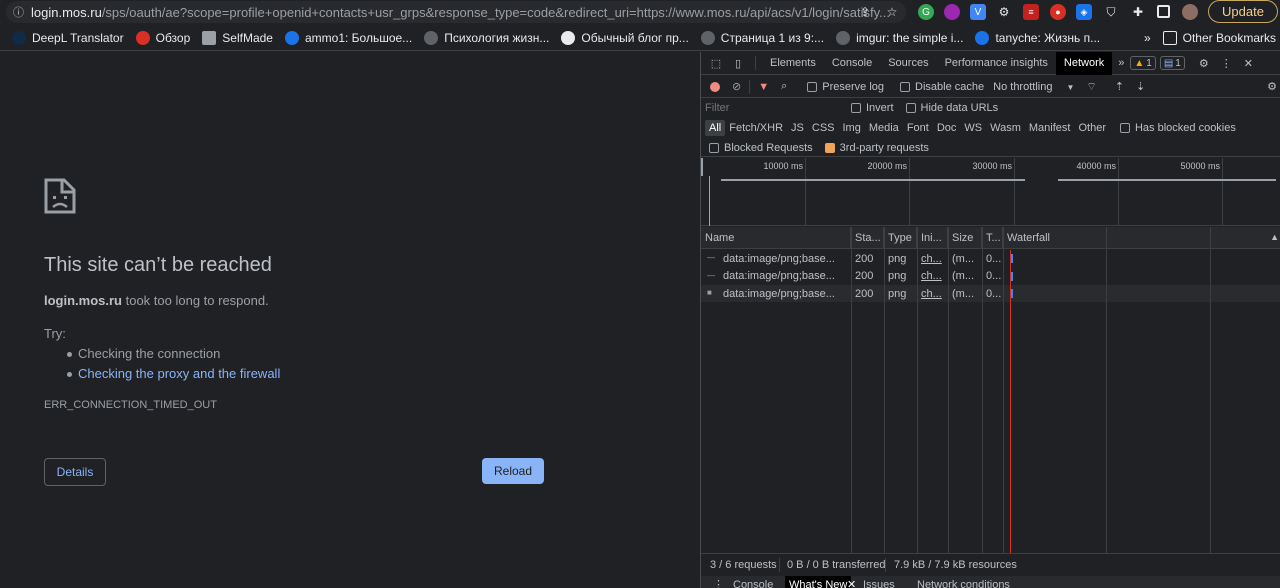 Image resolution: width=1280 pixels, height=588 pixels. Describe the element at coordinates (1091, 87) in the screenshot. I see `network-conditions-icon: ⌔` at that location.